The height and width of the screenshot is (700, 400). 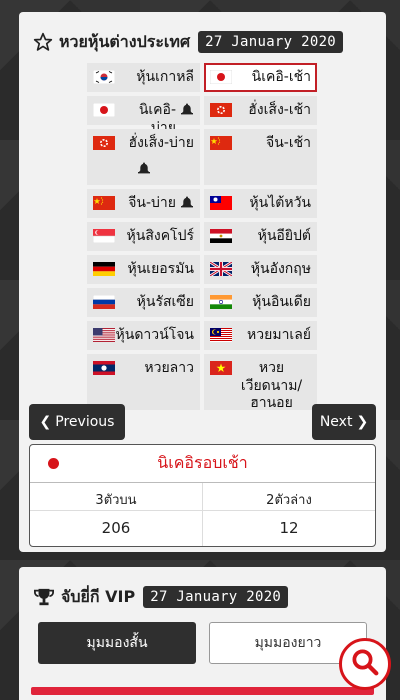 What do you see at coordinates (117, 643) in the screenshot?
I see `tab-short-view: มุมมองสั้น` at bounding box center [117, 643].